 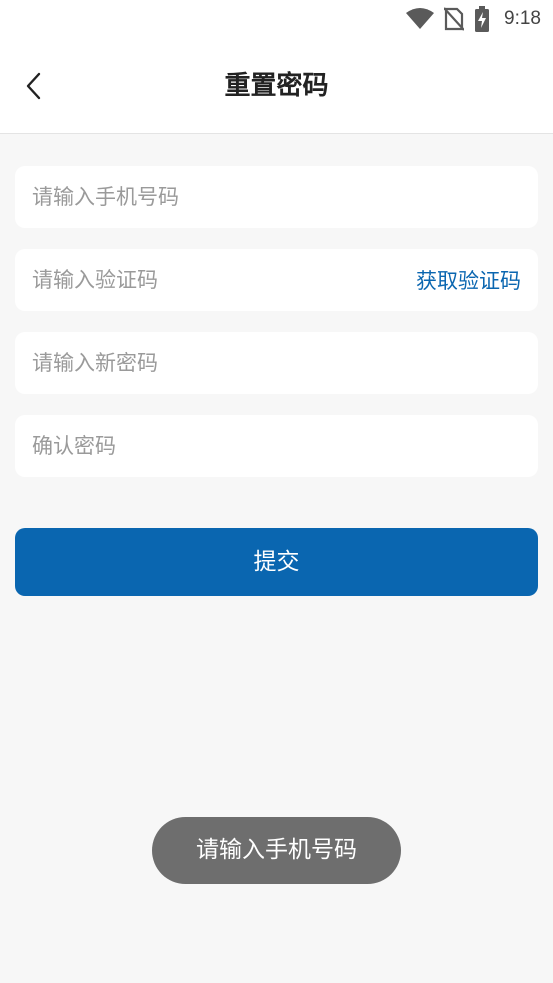 I want to click on submit-button: 提交, so click(x=276, y=562).